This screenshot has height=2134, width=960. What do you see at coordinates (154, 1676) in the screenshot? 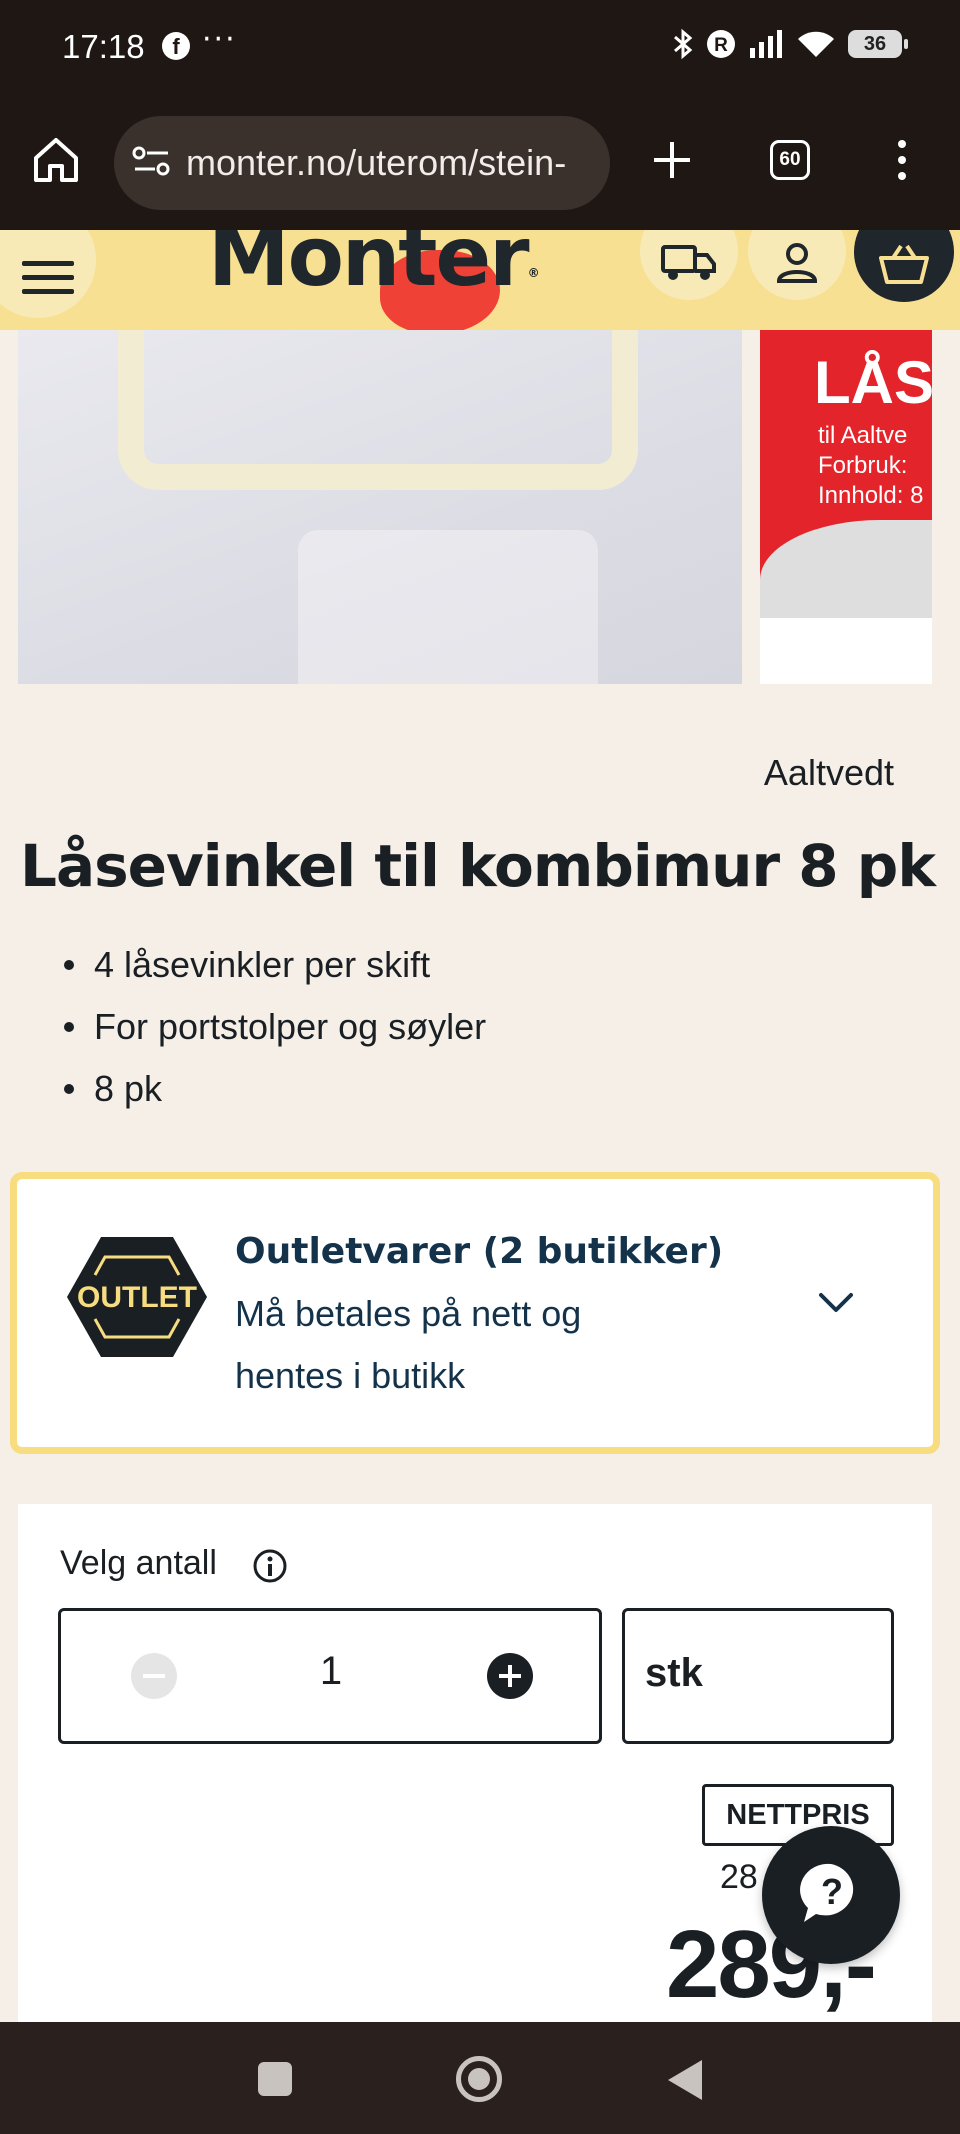
I see `decrease-quantity-button` at bounding box center [154, 1676].